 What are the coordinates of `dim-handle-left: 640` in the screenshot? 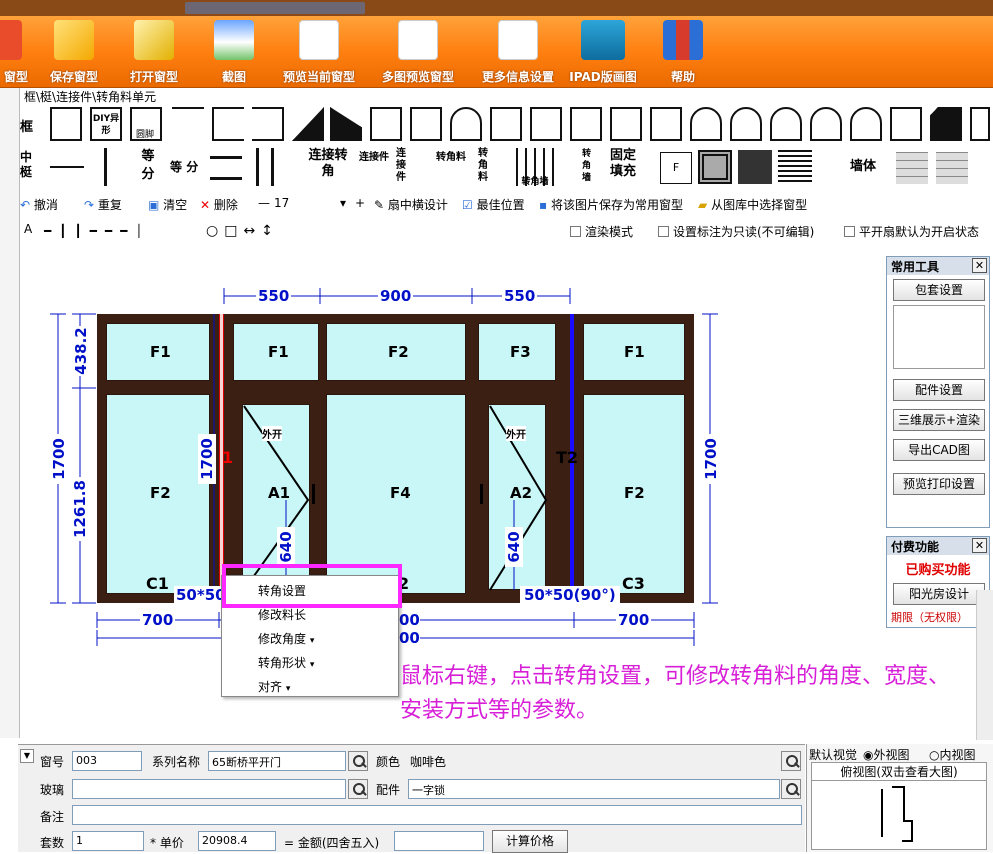 It's located at (286, 547).